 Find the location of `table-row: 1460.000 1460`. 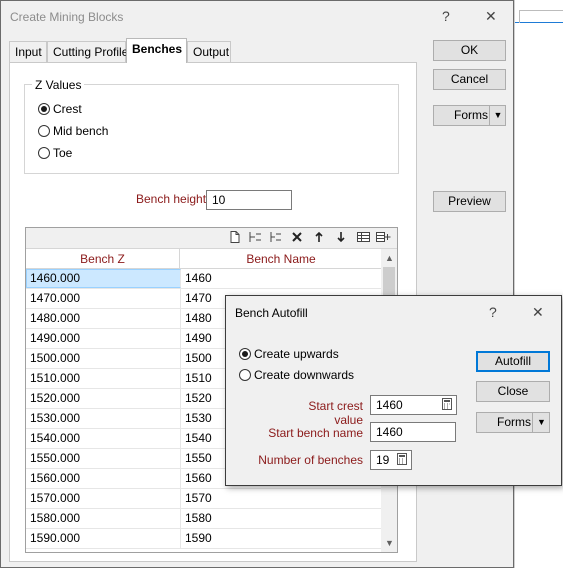

table-row: 1460.000 1460 is located at coordinates (203, 279).